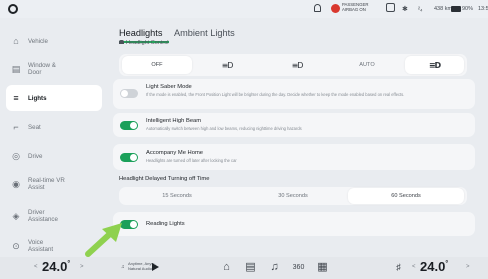 This screenshot has height=279, width=488. I want to click on headlight-icon: ≡, so click(16, 98).